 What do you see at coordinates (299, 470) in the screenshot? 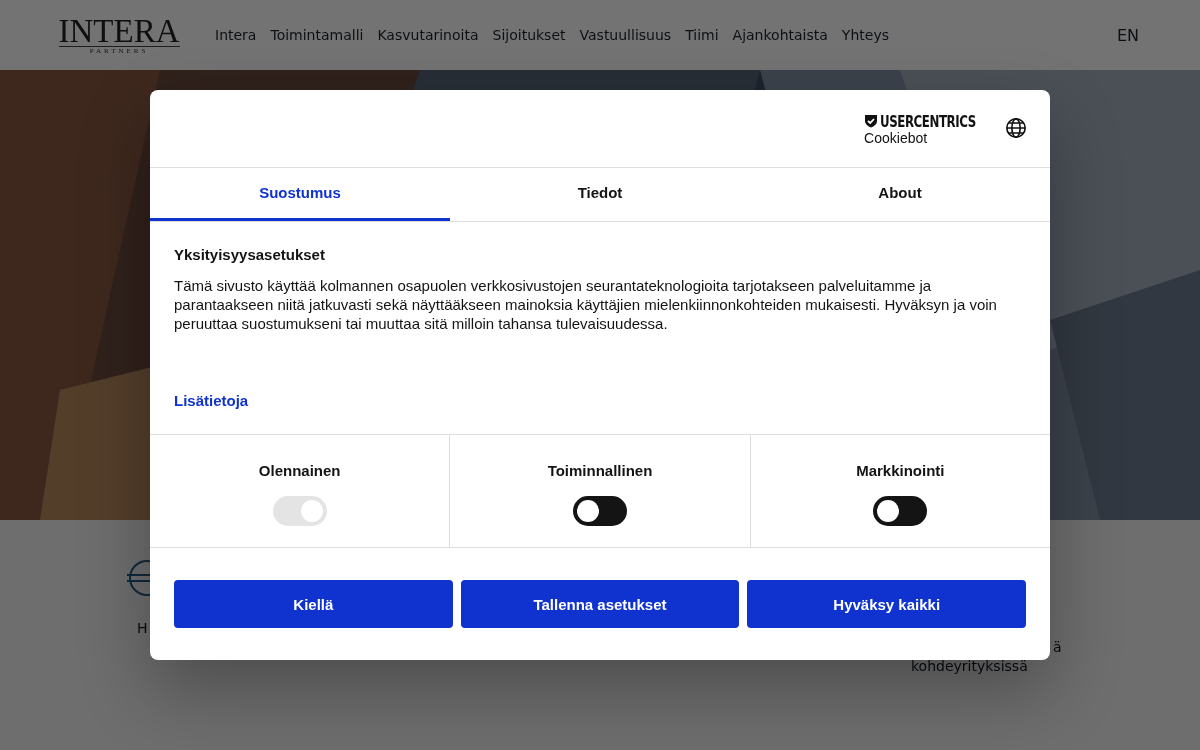
I see `category-label: Olennainen` at bounding box center [299, 470].